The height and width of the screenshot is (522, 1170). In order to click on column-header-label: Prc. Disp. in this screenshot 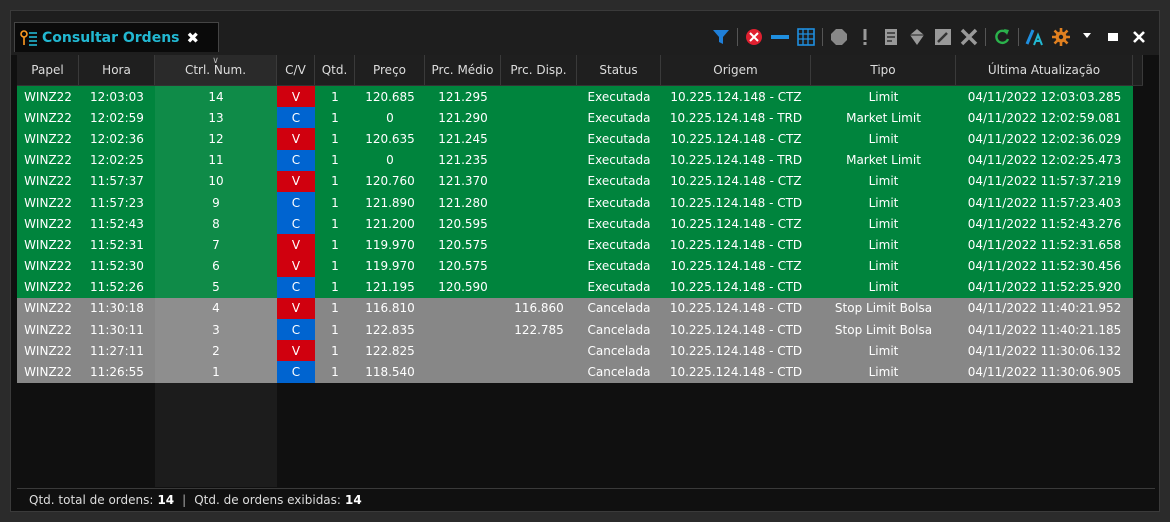, I will do `click(538, 70)`.